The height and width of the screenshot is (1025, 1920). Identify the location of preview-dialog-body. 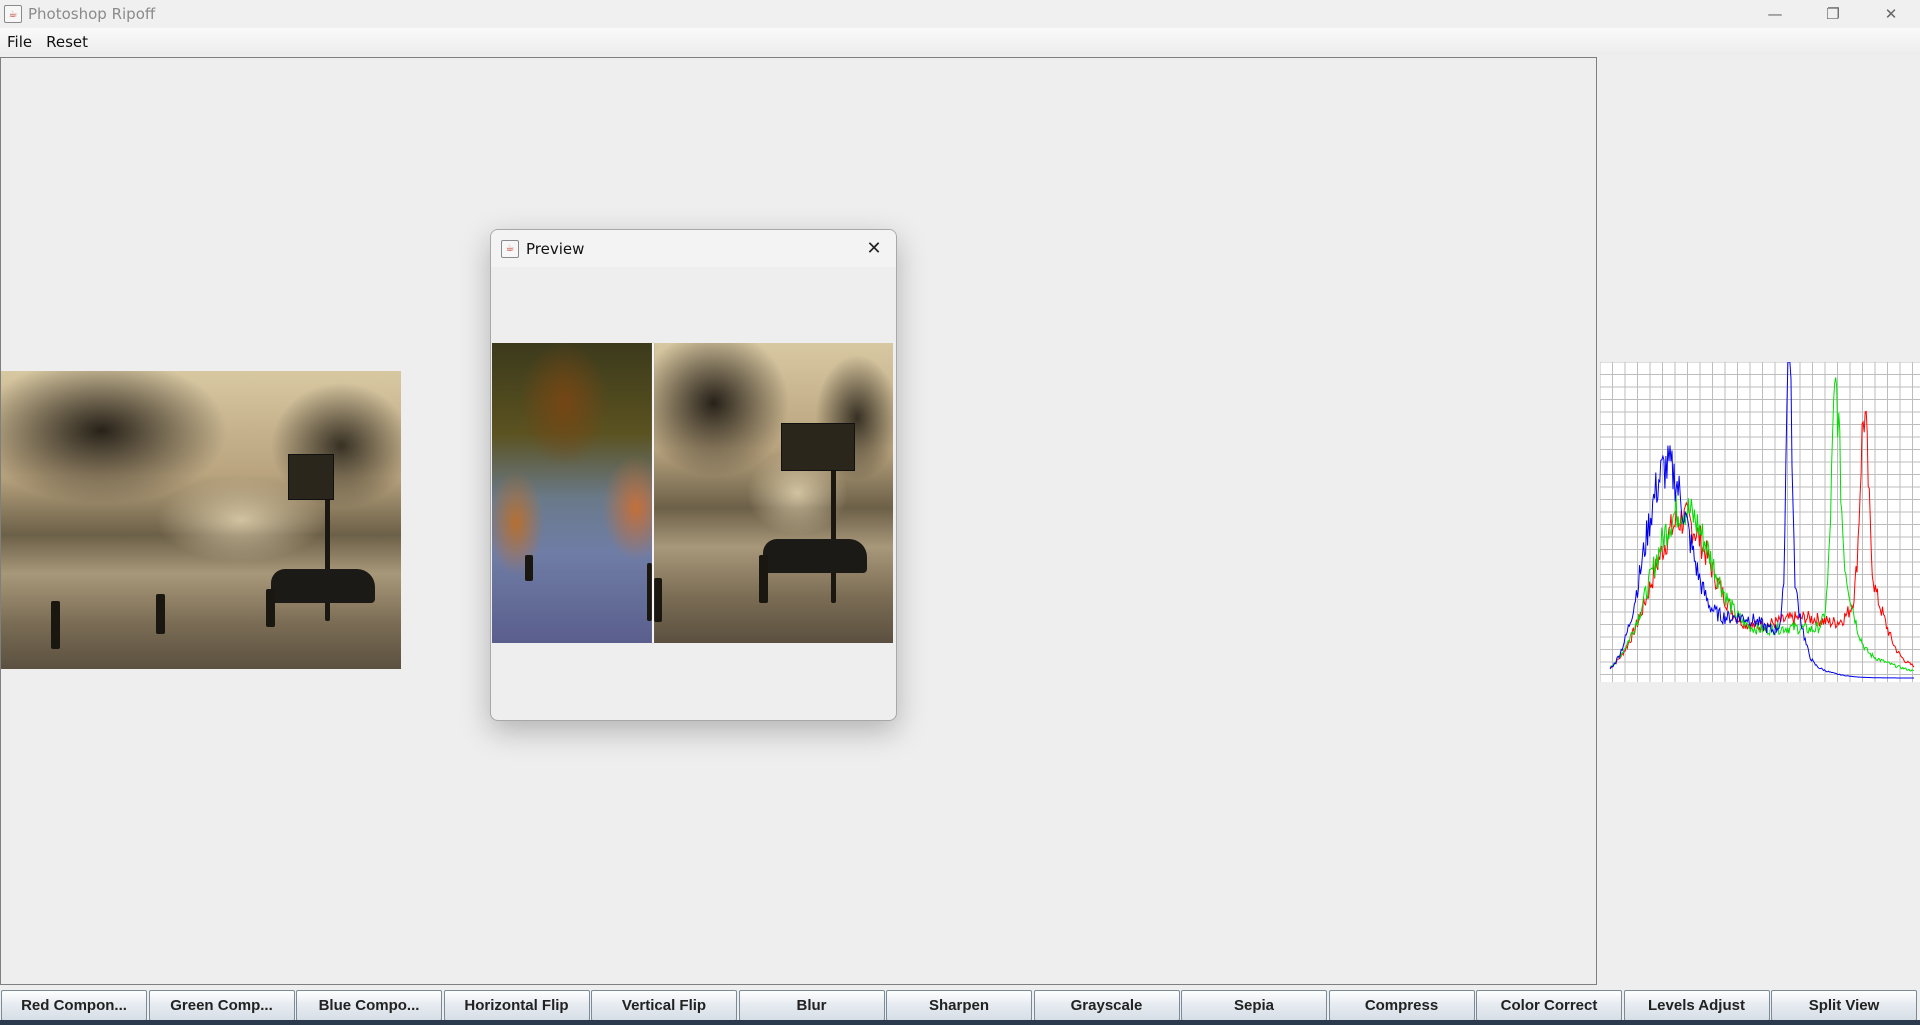
(692, 492).